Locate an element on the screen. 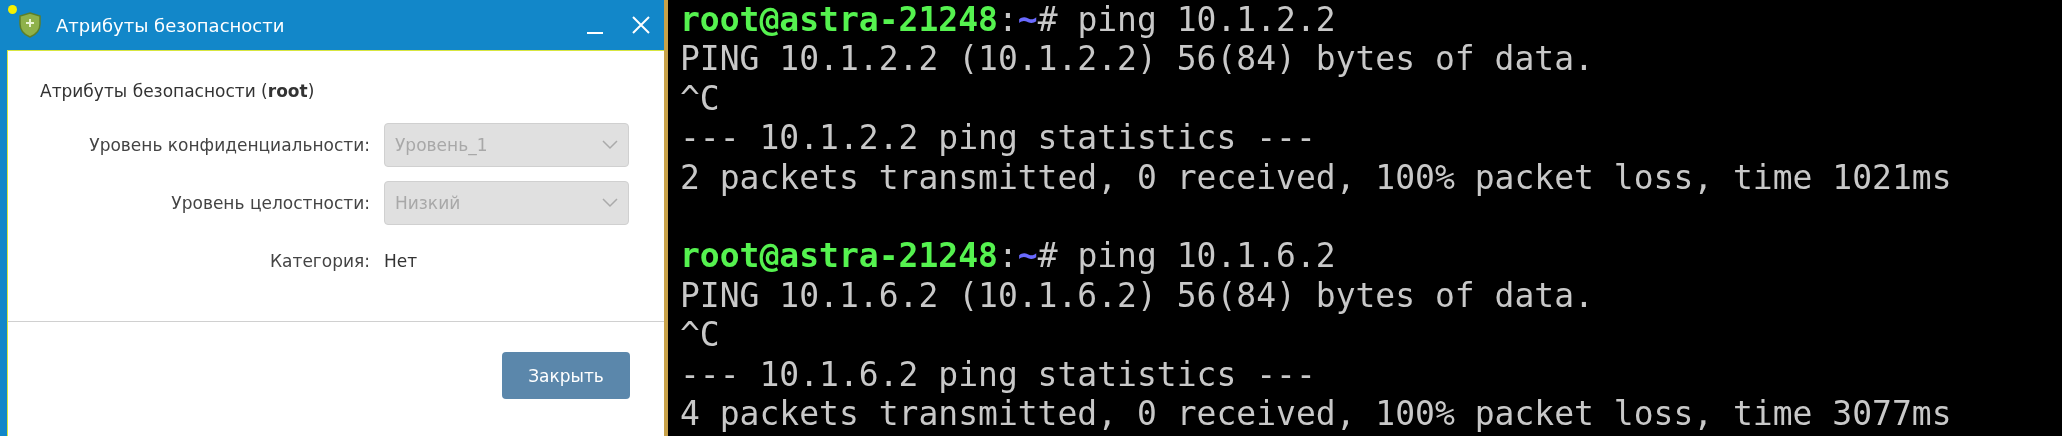 The height and width of the screenshot is (436, 2062). status-dot-icon is located at coordinates (12, 9).